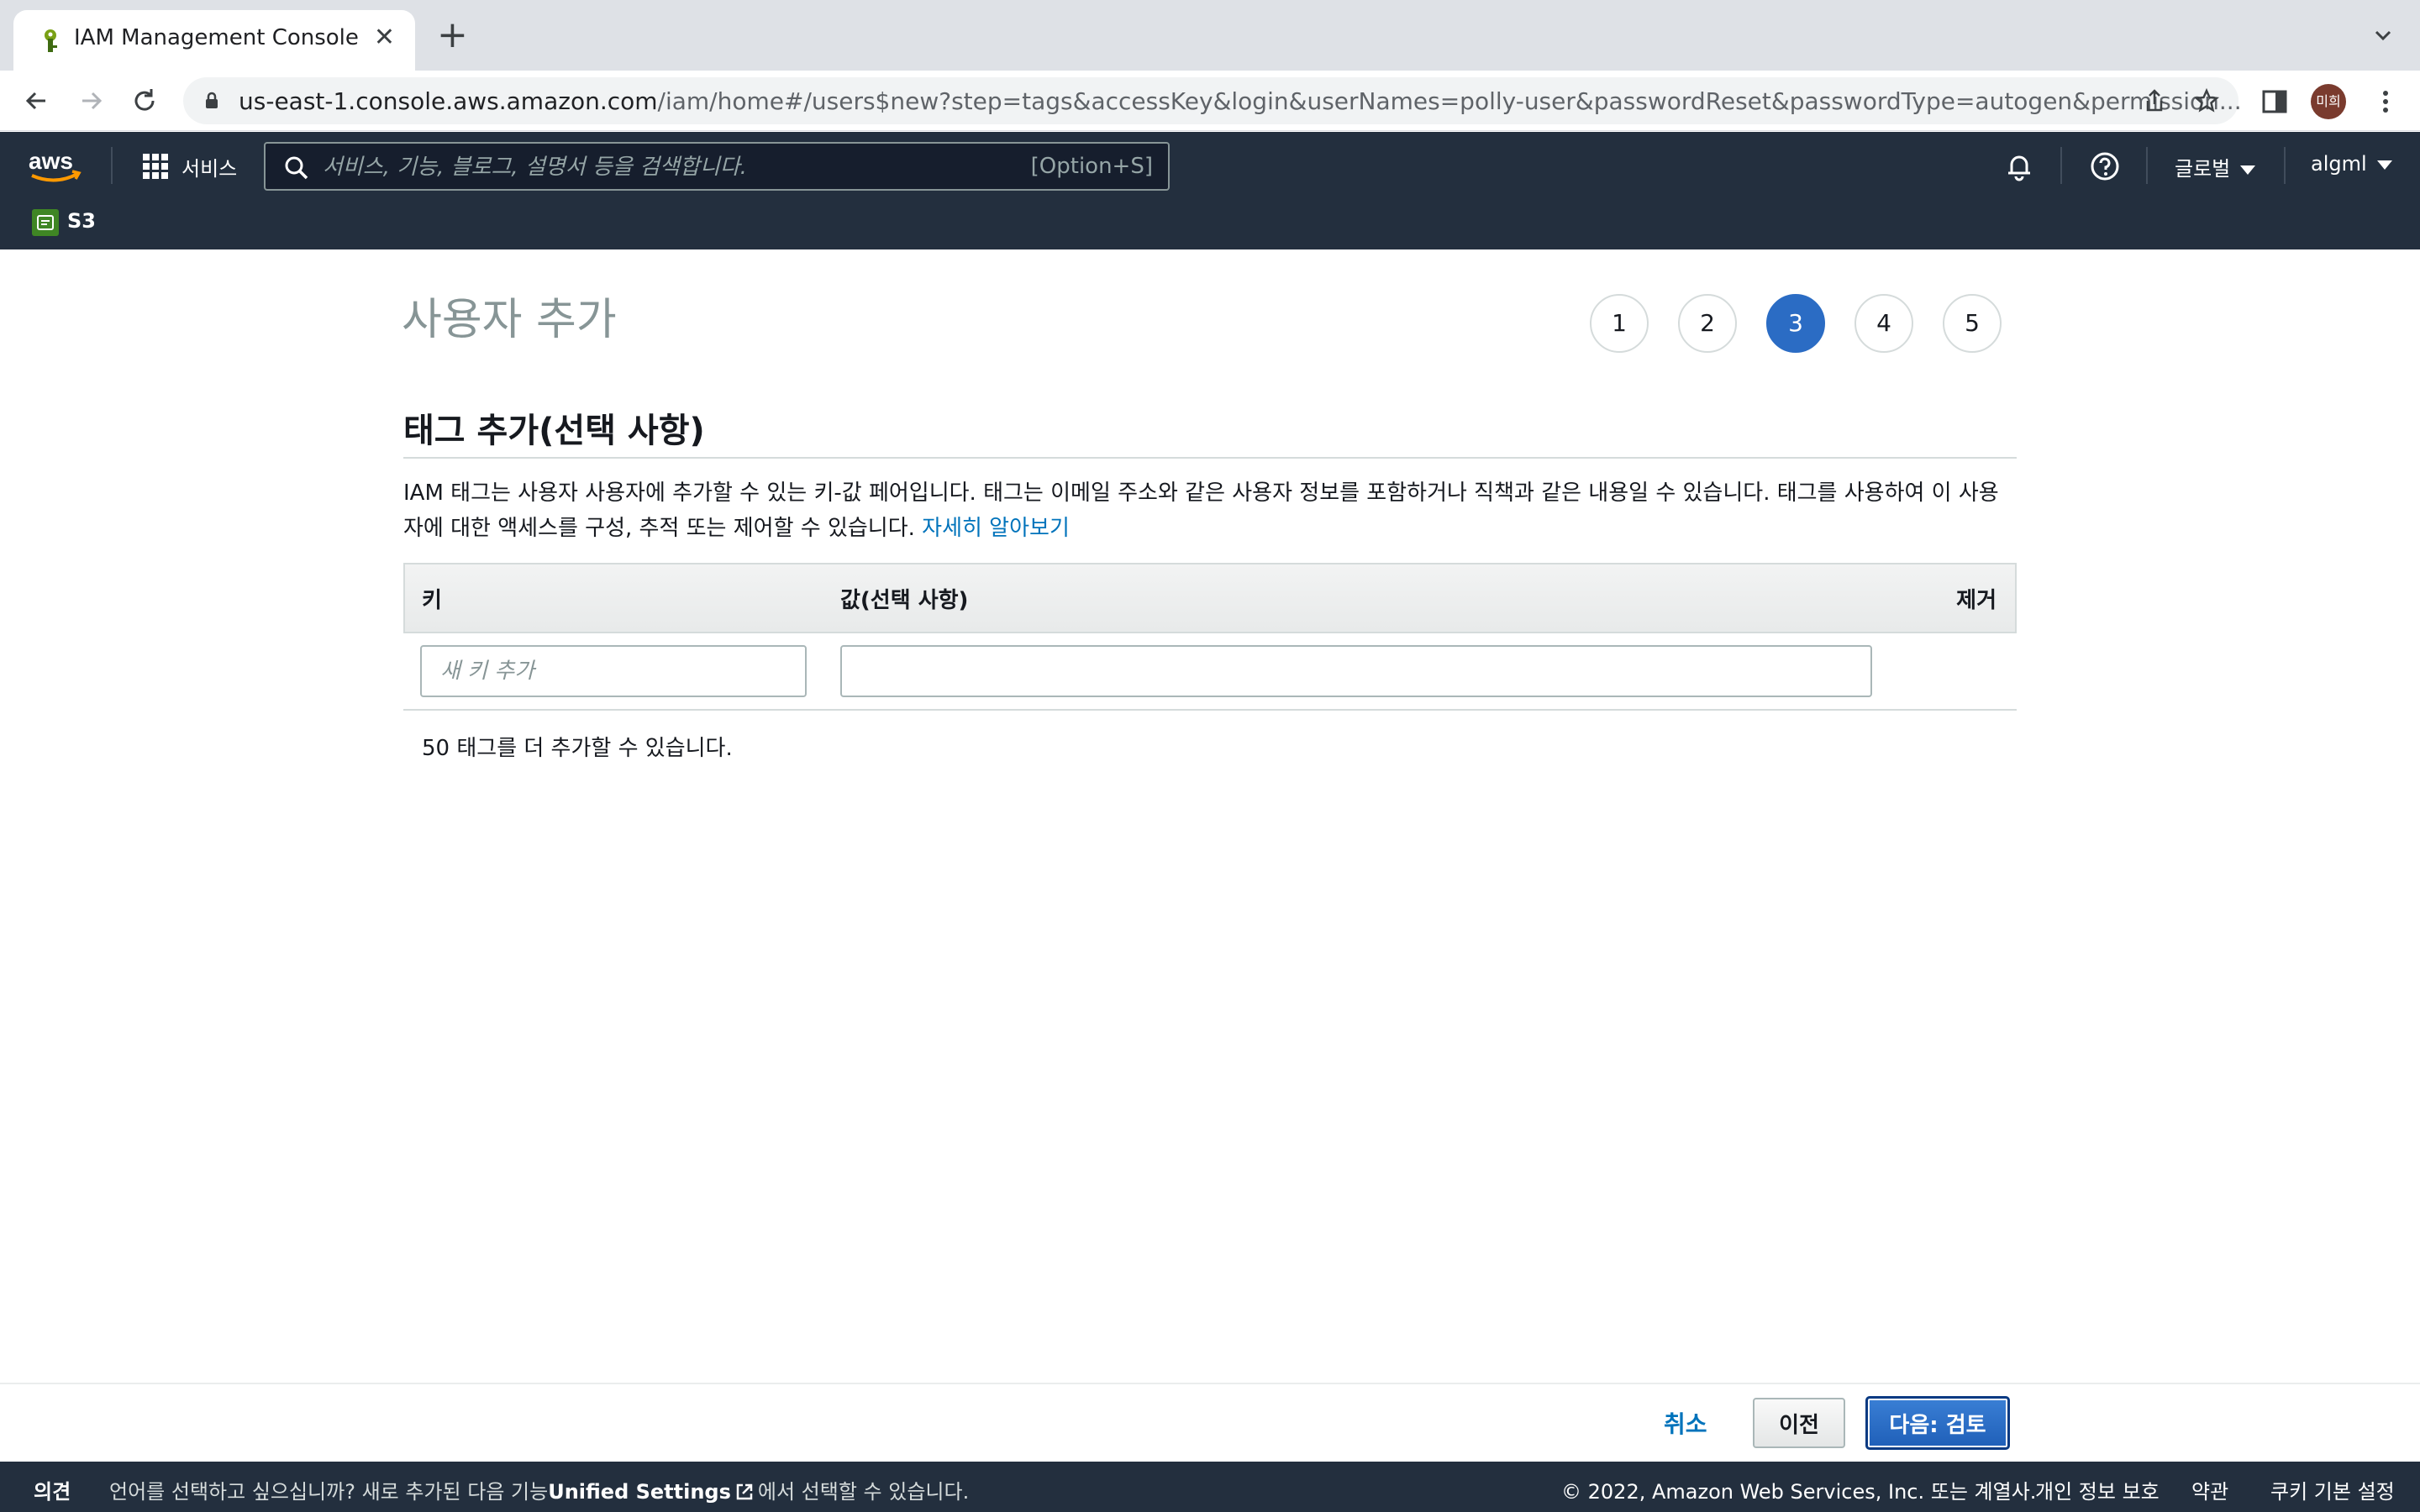  What do you see at coordinates (577, 748) in the screenshot?
I see `tags-remaining-text: 50 태그를 더 추가할 수 있습니다.` at bounding box center [577, 748].